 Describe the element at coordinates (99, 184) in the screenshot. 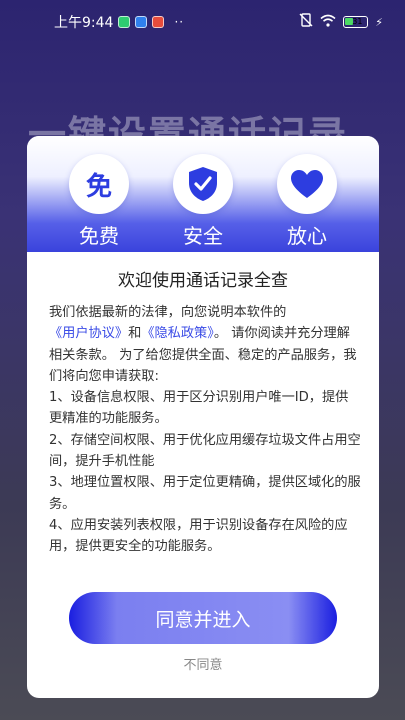

I see `free-icon: 免` at that location.